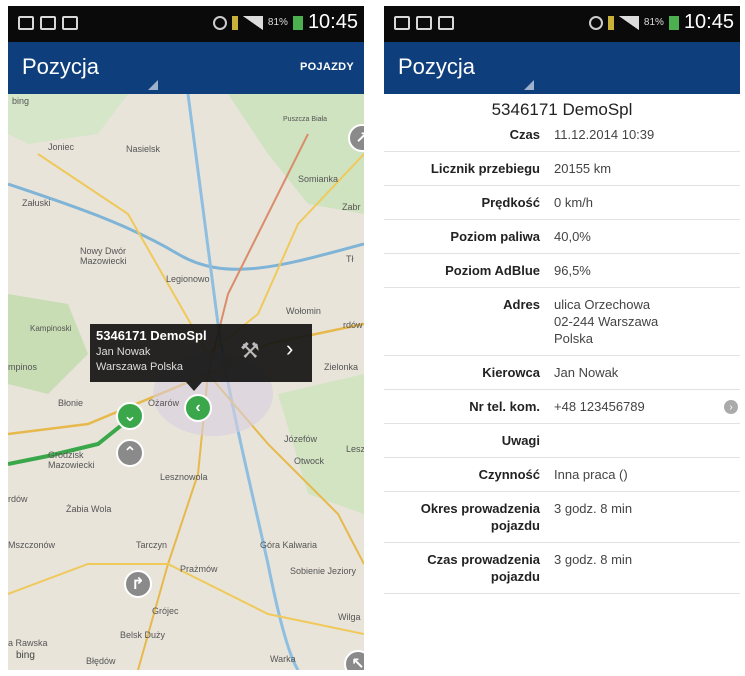 Image resolution: width=745 pixels, height=676 pixels. I want to click on detail-label: Poziom paliwa, so click(495, 236).